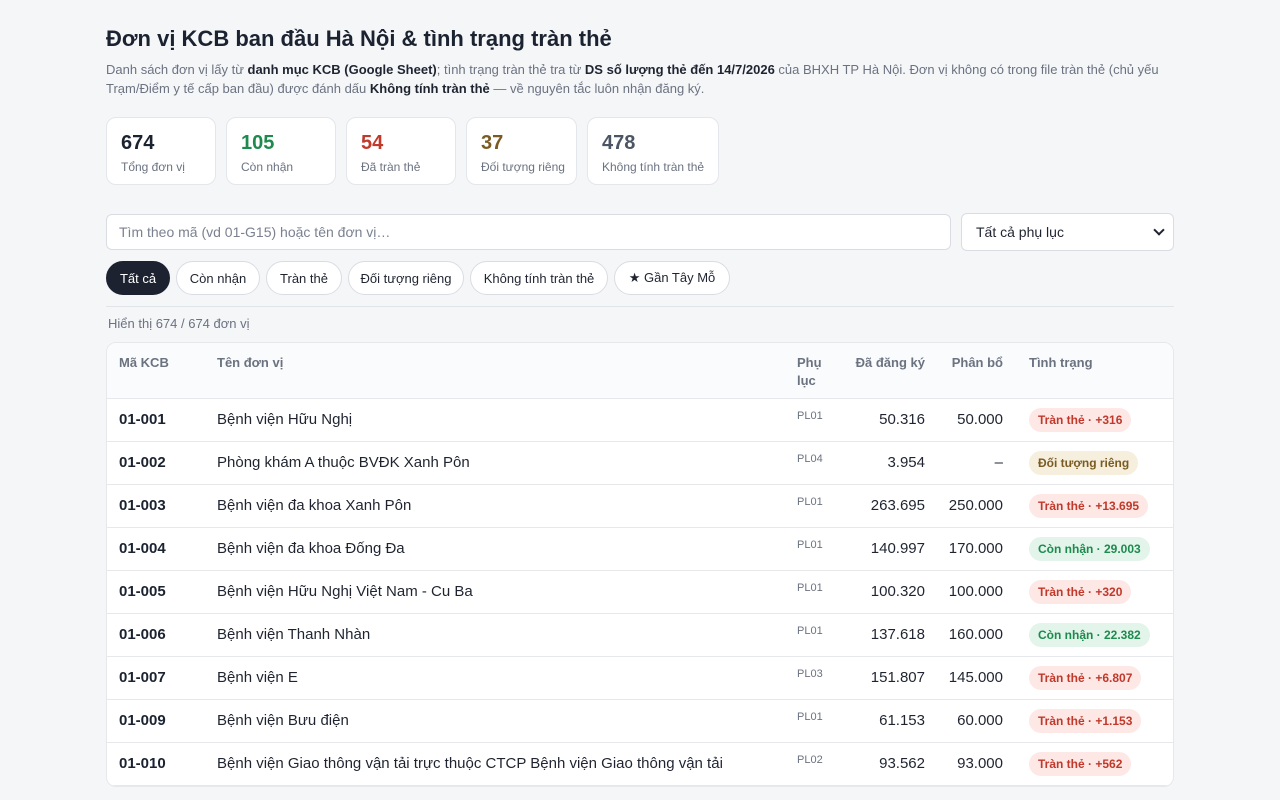 The image size is (1280, 800). What do you see at coordinates (975, 591) in the screenshot?
I see `unit-allocated: 100.000` at bounding box center [975, 591].